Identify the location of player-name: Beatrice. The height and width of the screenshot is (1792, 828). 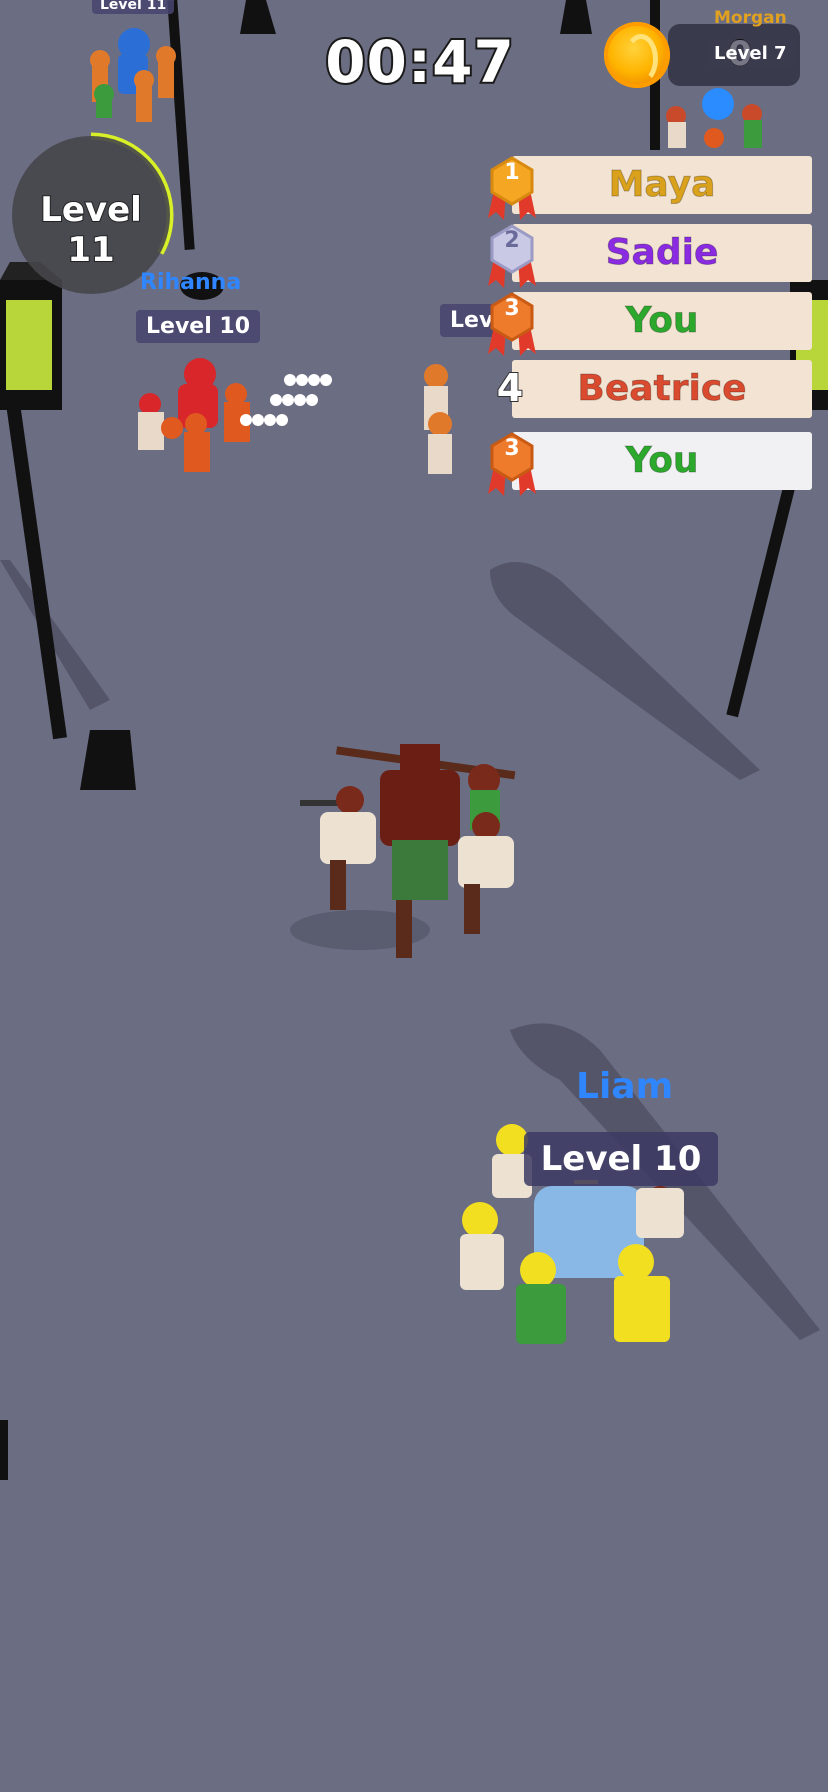
(662, 389).